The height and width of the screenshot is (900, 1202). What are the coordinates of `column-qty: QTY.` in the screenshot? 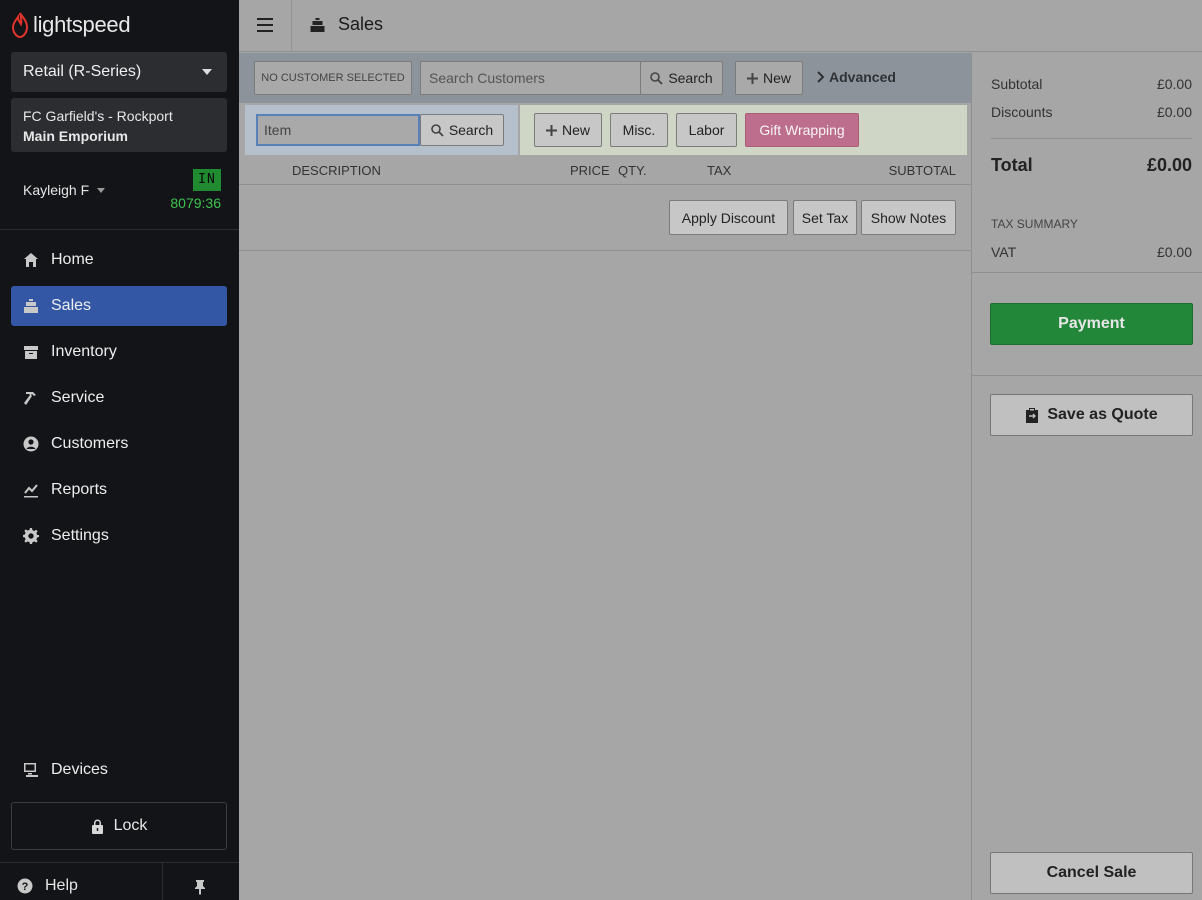 It's located at (632, 170).